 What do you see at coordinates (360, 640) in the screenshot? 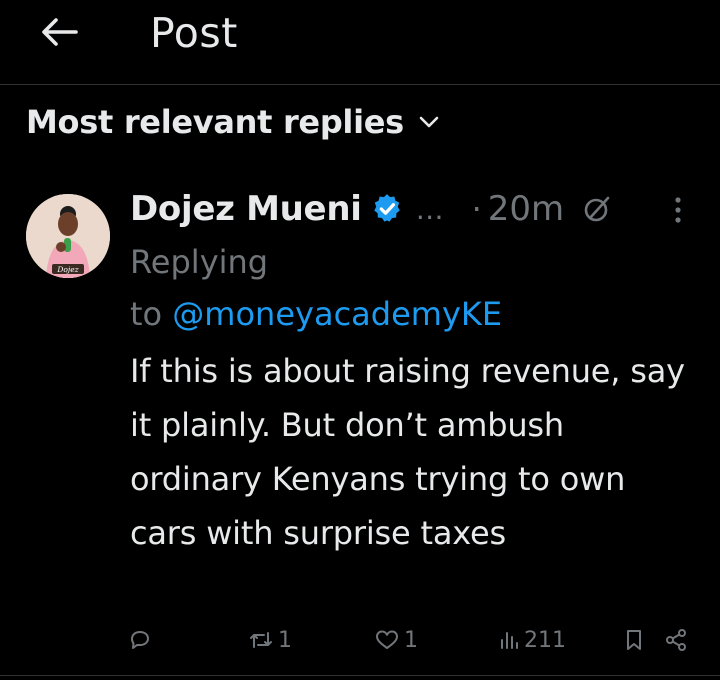
I see `action-bar: 1 1 211` at bounding box center [360, 640].